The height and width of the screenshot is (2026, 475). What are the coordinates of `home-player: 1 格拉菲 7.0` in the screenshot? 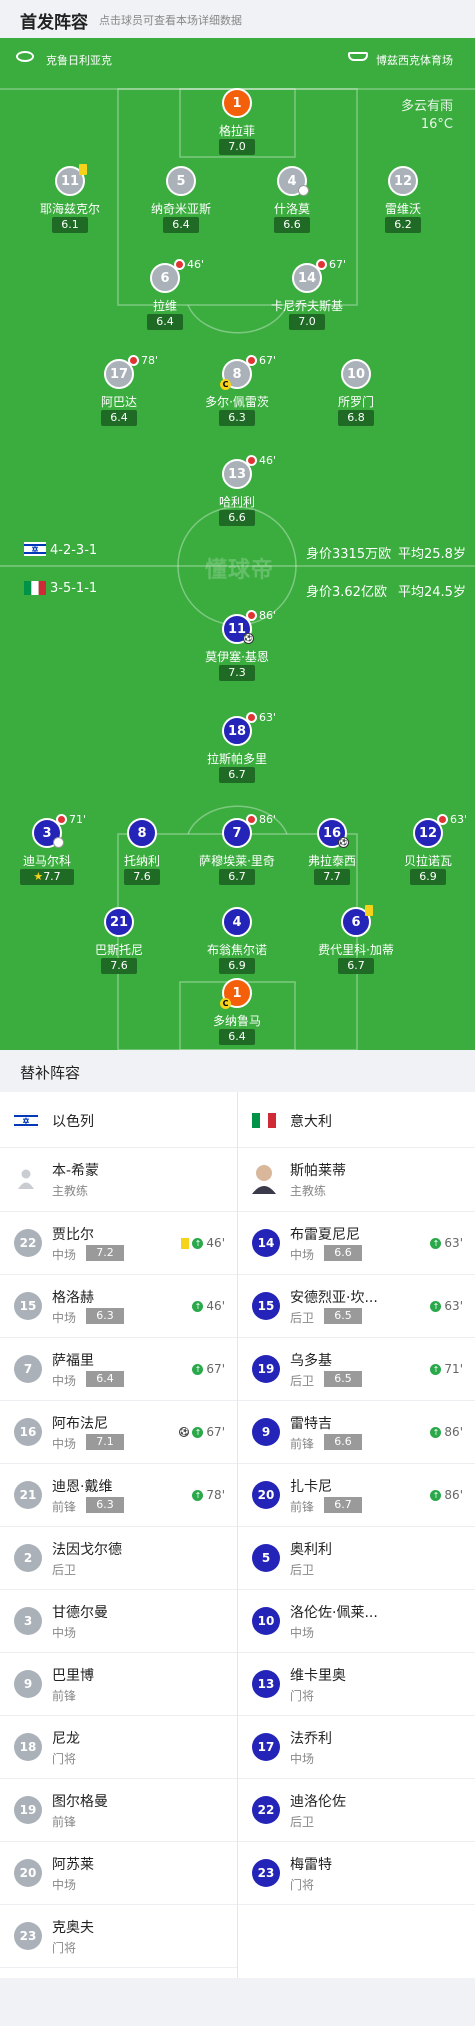 It's located at (237, 128).